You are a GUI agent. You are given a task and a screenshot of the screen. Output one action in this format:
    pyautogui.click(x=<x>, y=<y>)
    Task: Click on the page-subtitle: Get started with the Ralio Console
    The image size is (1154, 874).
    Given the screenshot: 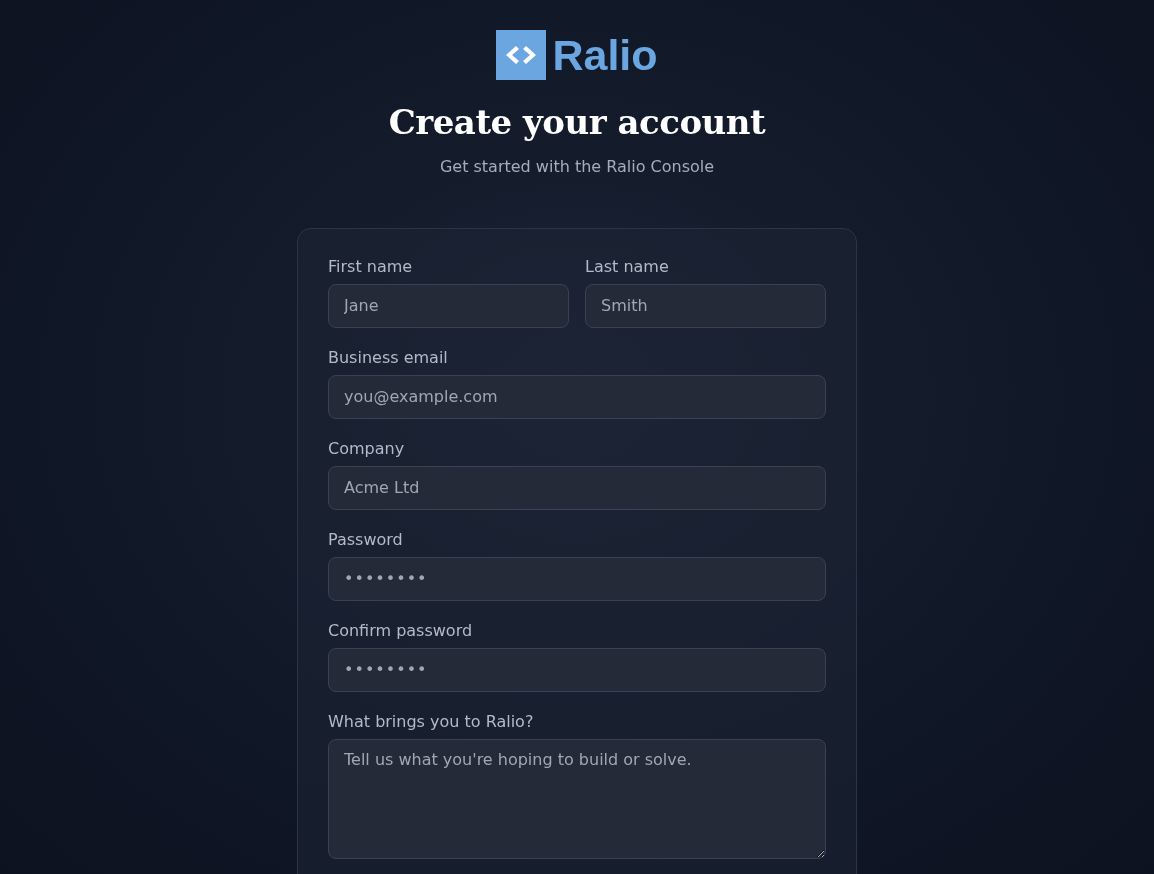 What is the action you would take?
    pyautogui.click(x=577, y=166)
    